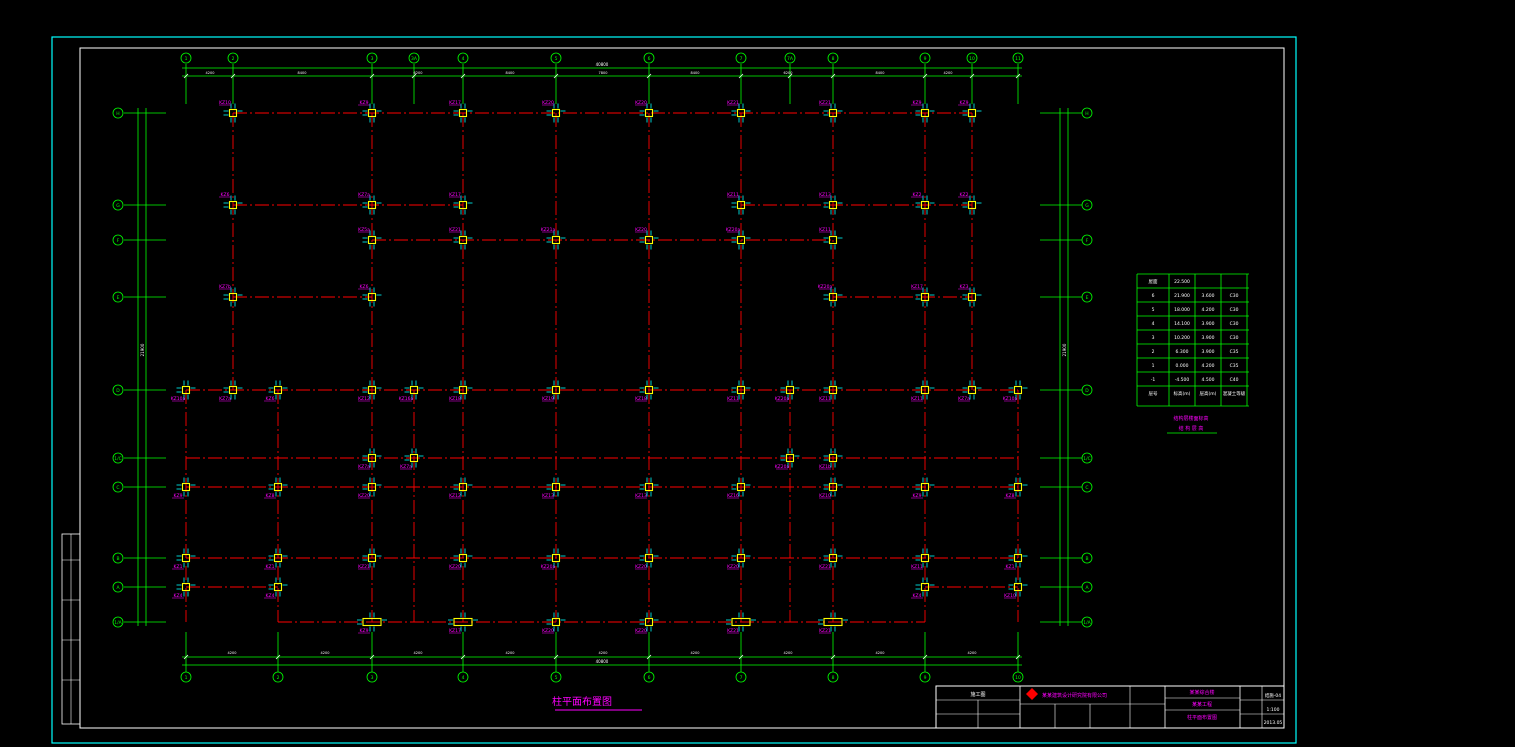 This screenshot has width=1515, height=747. I want to click on axis-bubble-label: 3, so click(372, 678).